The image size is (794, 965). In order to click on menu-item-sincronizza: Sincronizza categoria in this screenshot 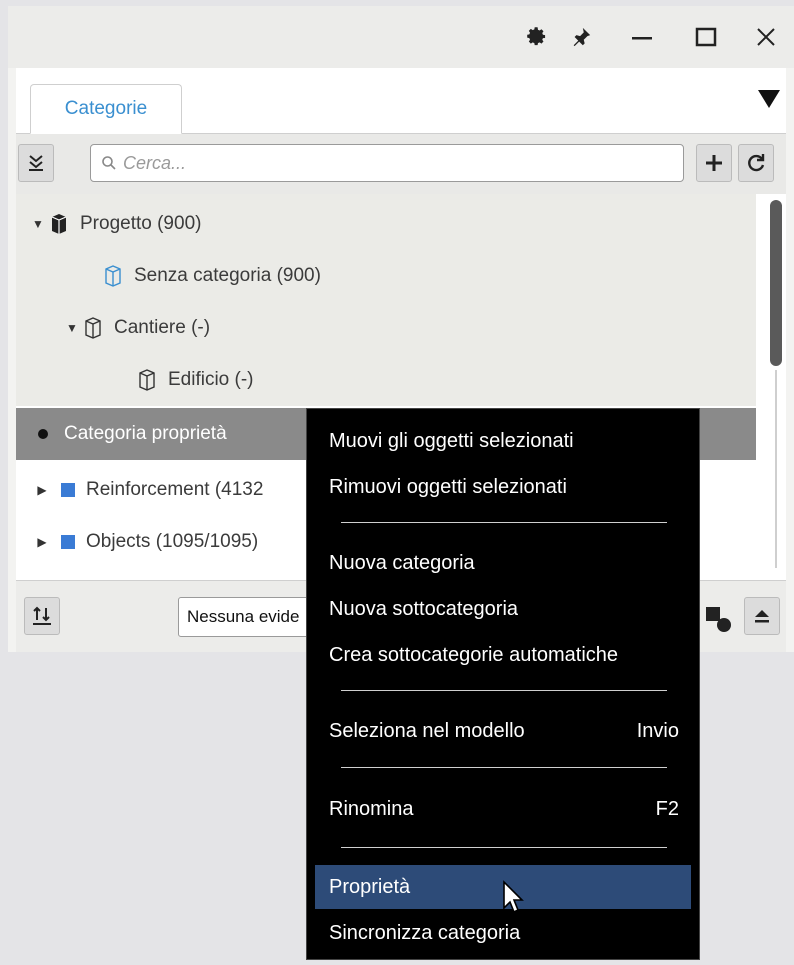, I will do `click(503, 933)`.